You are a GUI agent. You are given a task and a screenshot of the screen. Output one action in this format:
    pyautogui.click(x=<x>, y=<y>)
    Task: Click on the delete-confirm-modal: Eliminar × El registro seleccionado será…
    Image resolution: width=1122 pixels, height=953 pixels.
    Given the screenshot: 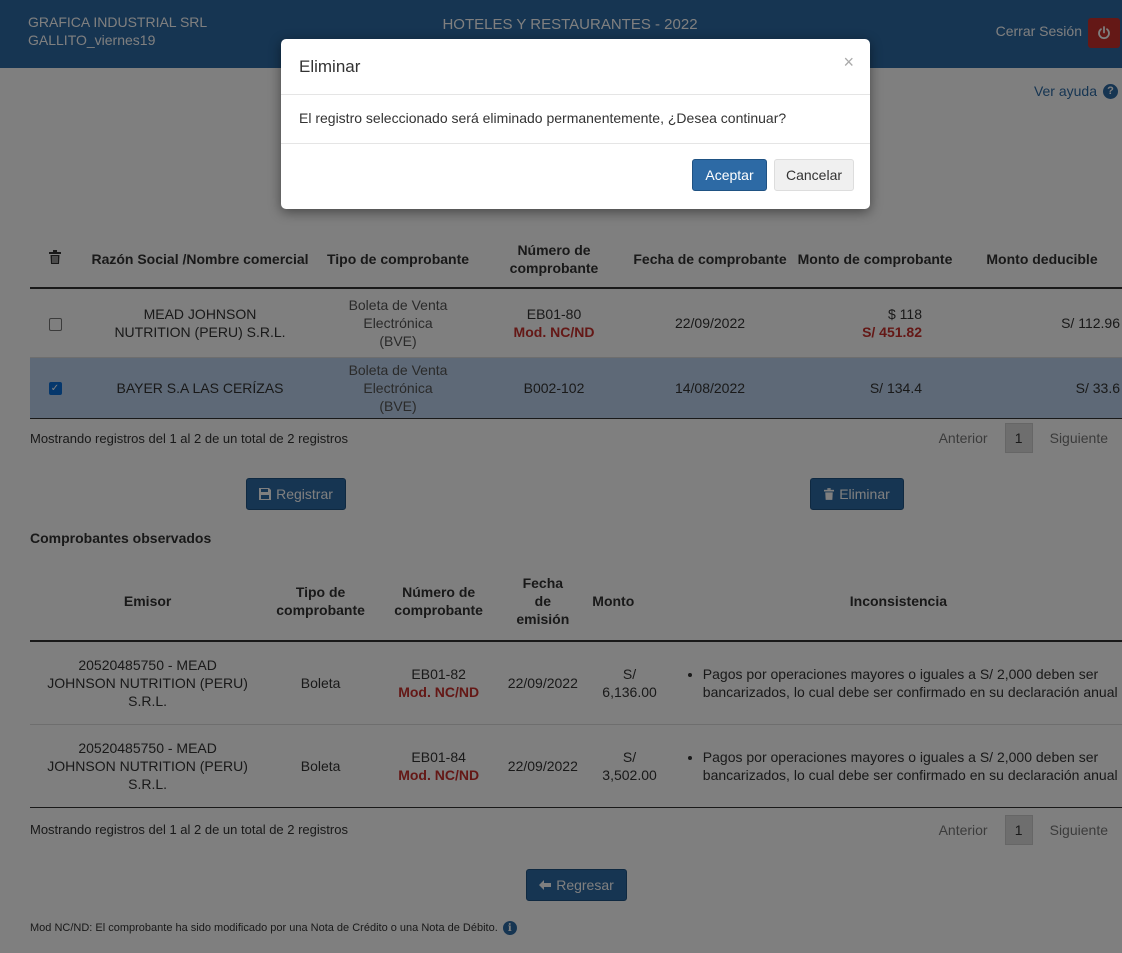 What is the action you would take?
    pyautogui.click(x=575, y=124)
    